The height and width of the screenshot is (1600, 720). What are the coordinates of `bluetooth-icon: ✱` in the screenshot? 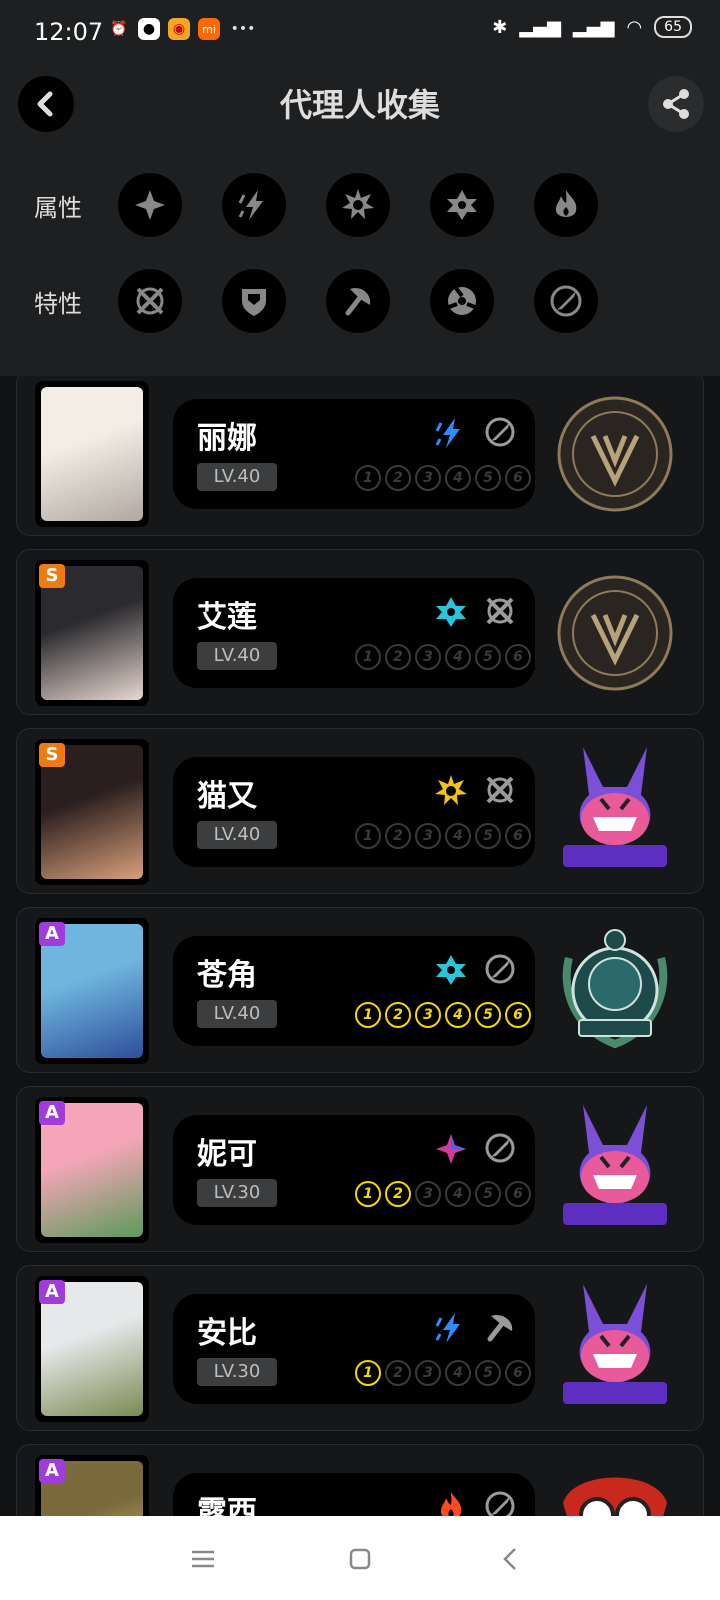 It's located at (500, 27).